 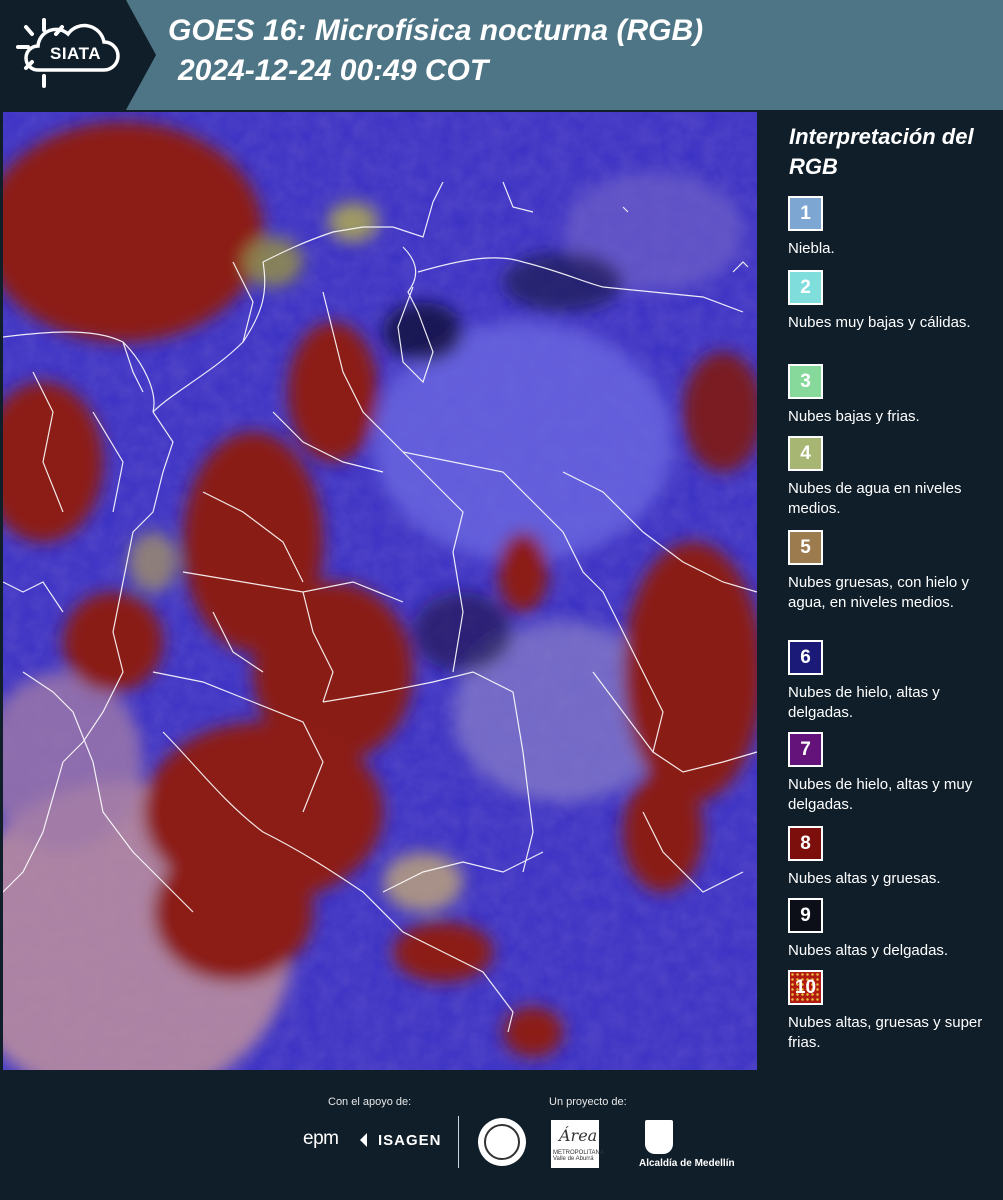 I want to click on legend-swatch: 10, so click(x=805, y=987).